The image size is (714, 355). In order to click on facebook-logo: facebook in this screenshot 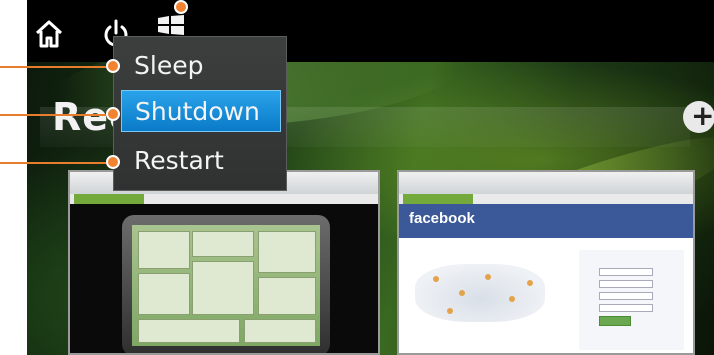, I will do `click(442, 218)`.